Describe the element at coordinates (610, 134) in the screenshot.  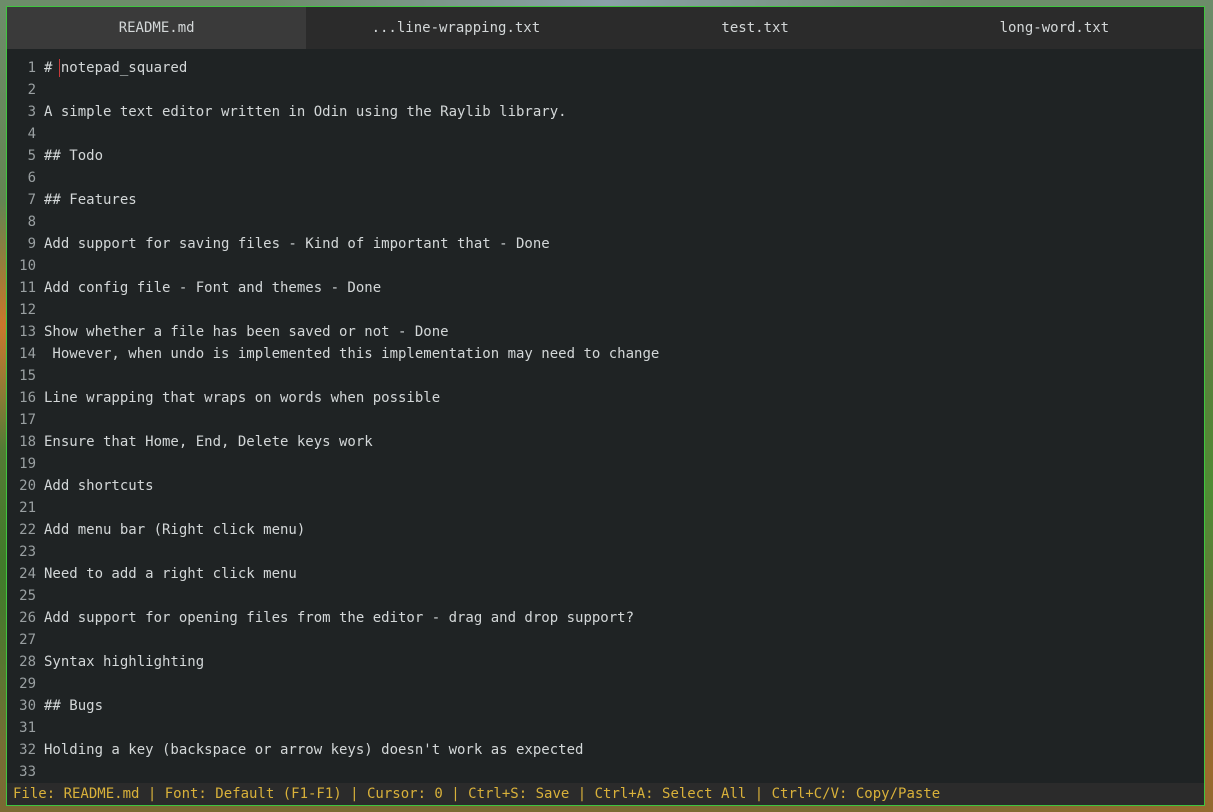
I see `editor-line: 4` at that location.